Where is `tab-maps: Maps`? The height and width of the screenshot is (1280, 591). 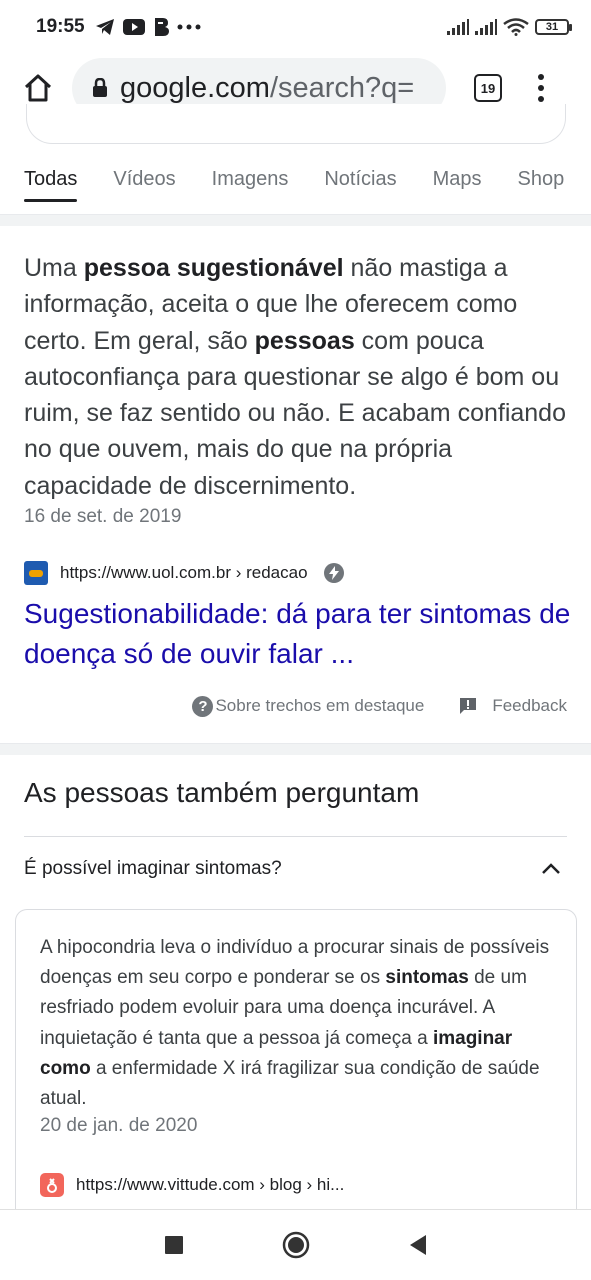
tab-maps: Maps is located at coordinates (457, 175).